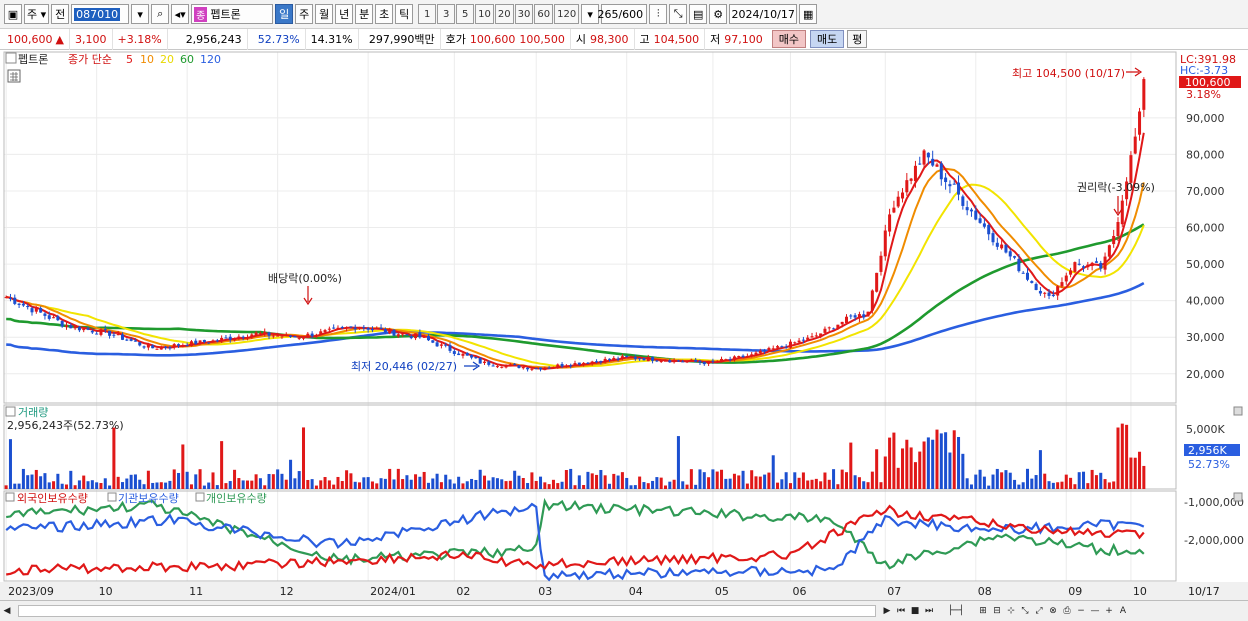 The height and width of the screenshot is (621, 1248). Describe the element at coordinates (1109, 611) in the screenshot. I see `zoom-in-icon: +` at that location.